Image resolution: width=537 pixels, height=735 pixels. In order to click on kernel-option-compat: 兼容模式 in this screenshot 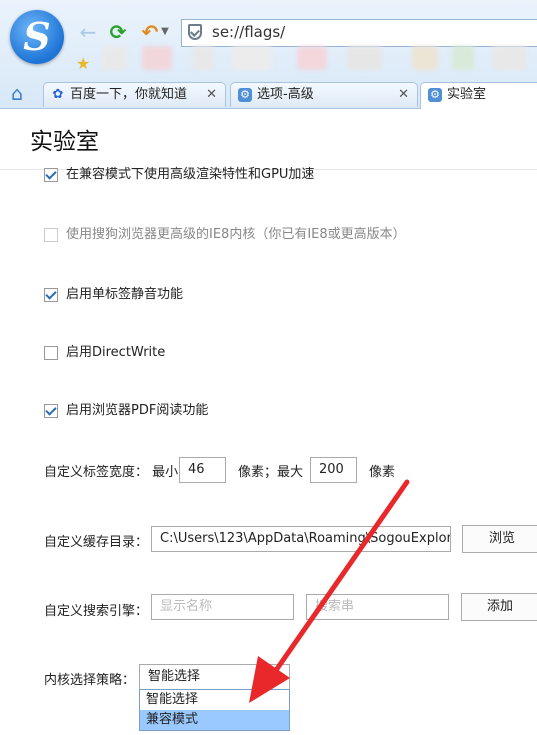, I will do `click(214, 720)`.